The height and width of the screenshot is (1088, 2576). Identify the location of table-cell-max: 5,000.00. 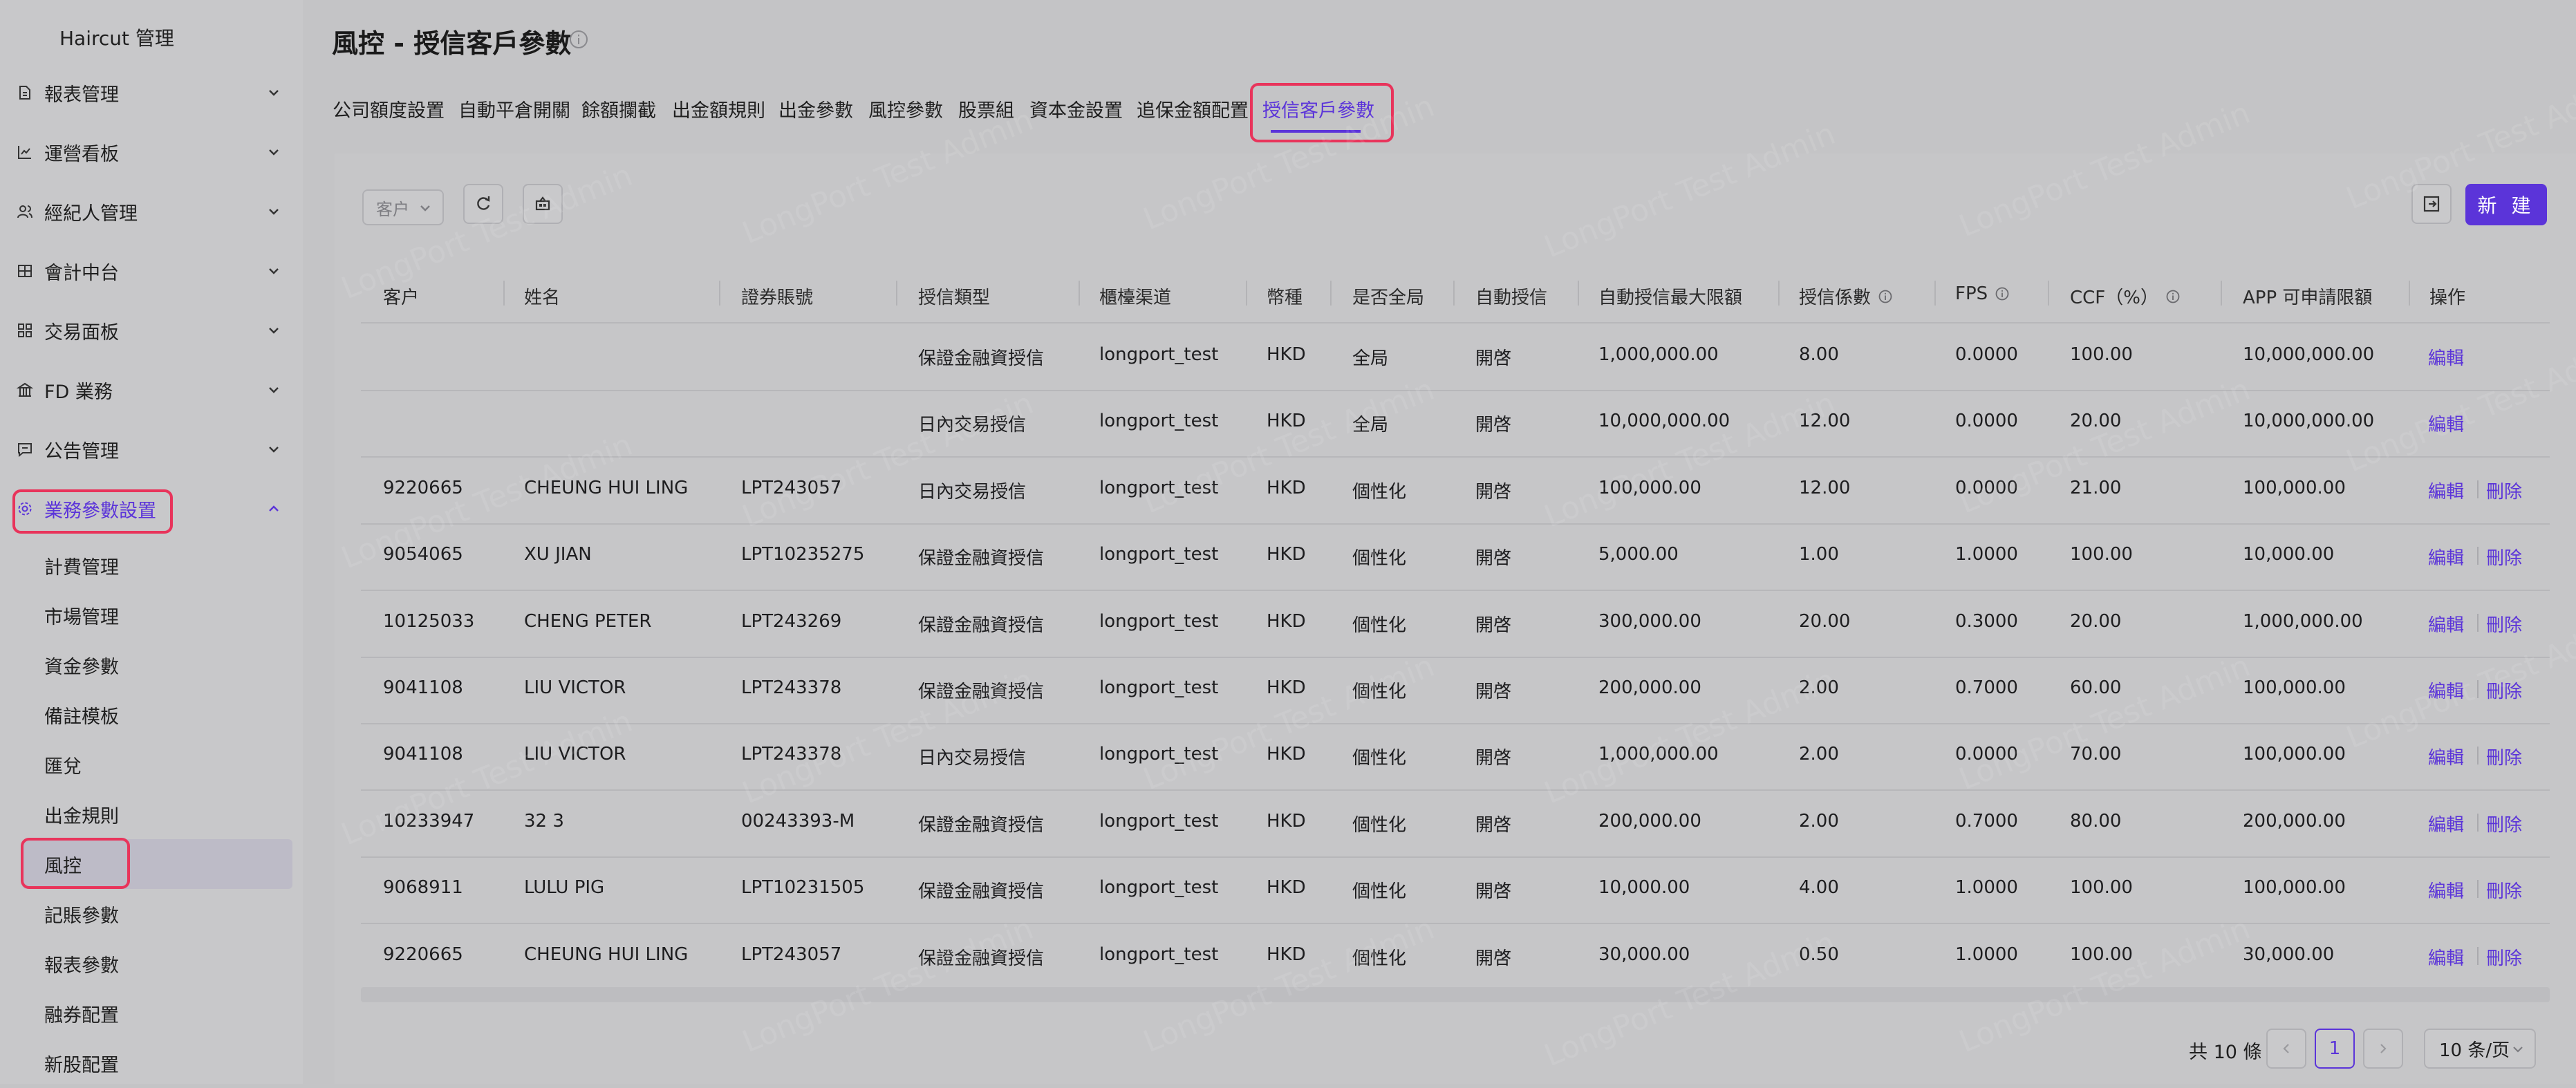
(1638, 555).